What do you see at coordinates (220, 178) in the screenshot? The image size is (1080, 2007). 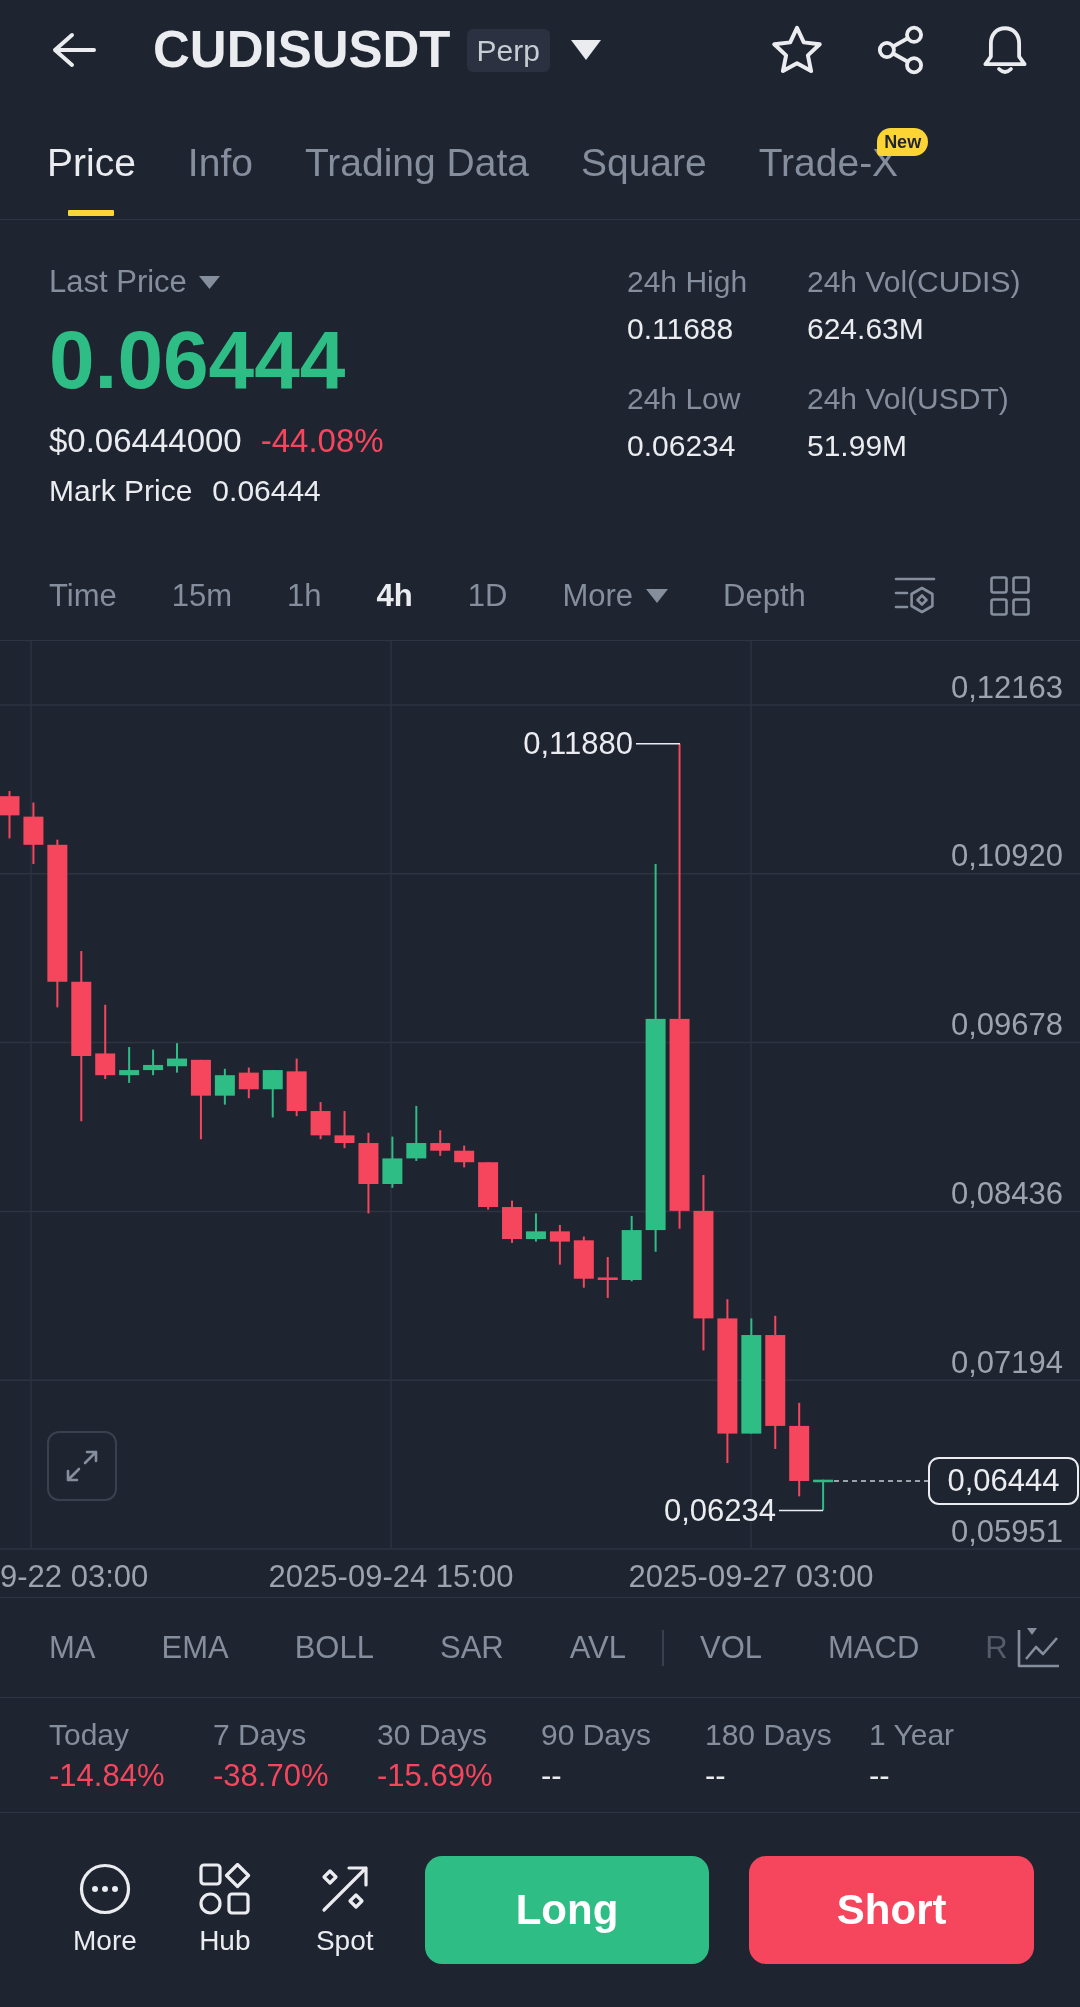 I see `tab: Info` at bounding box center [220, 178].